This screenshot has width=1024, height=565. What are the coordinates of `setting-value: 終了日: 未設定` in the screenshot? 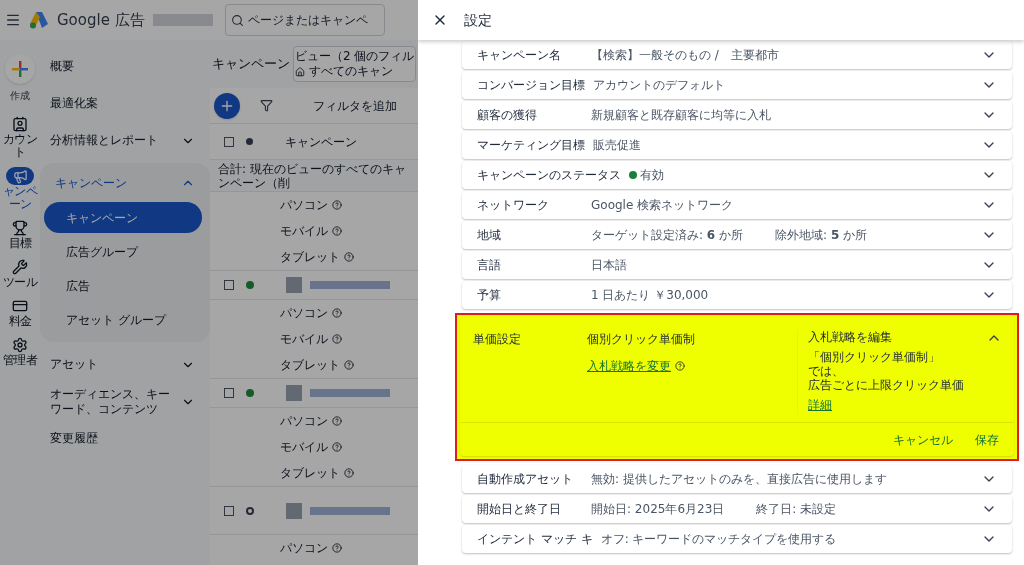 It's located at (796, 509).